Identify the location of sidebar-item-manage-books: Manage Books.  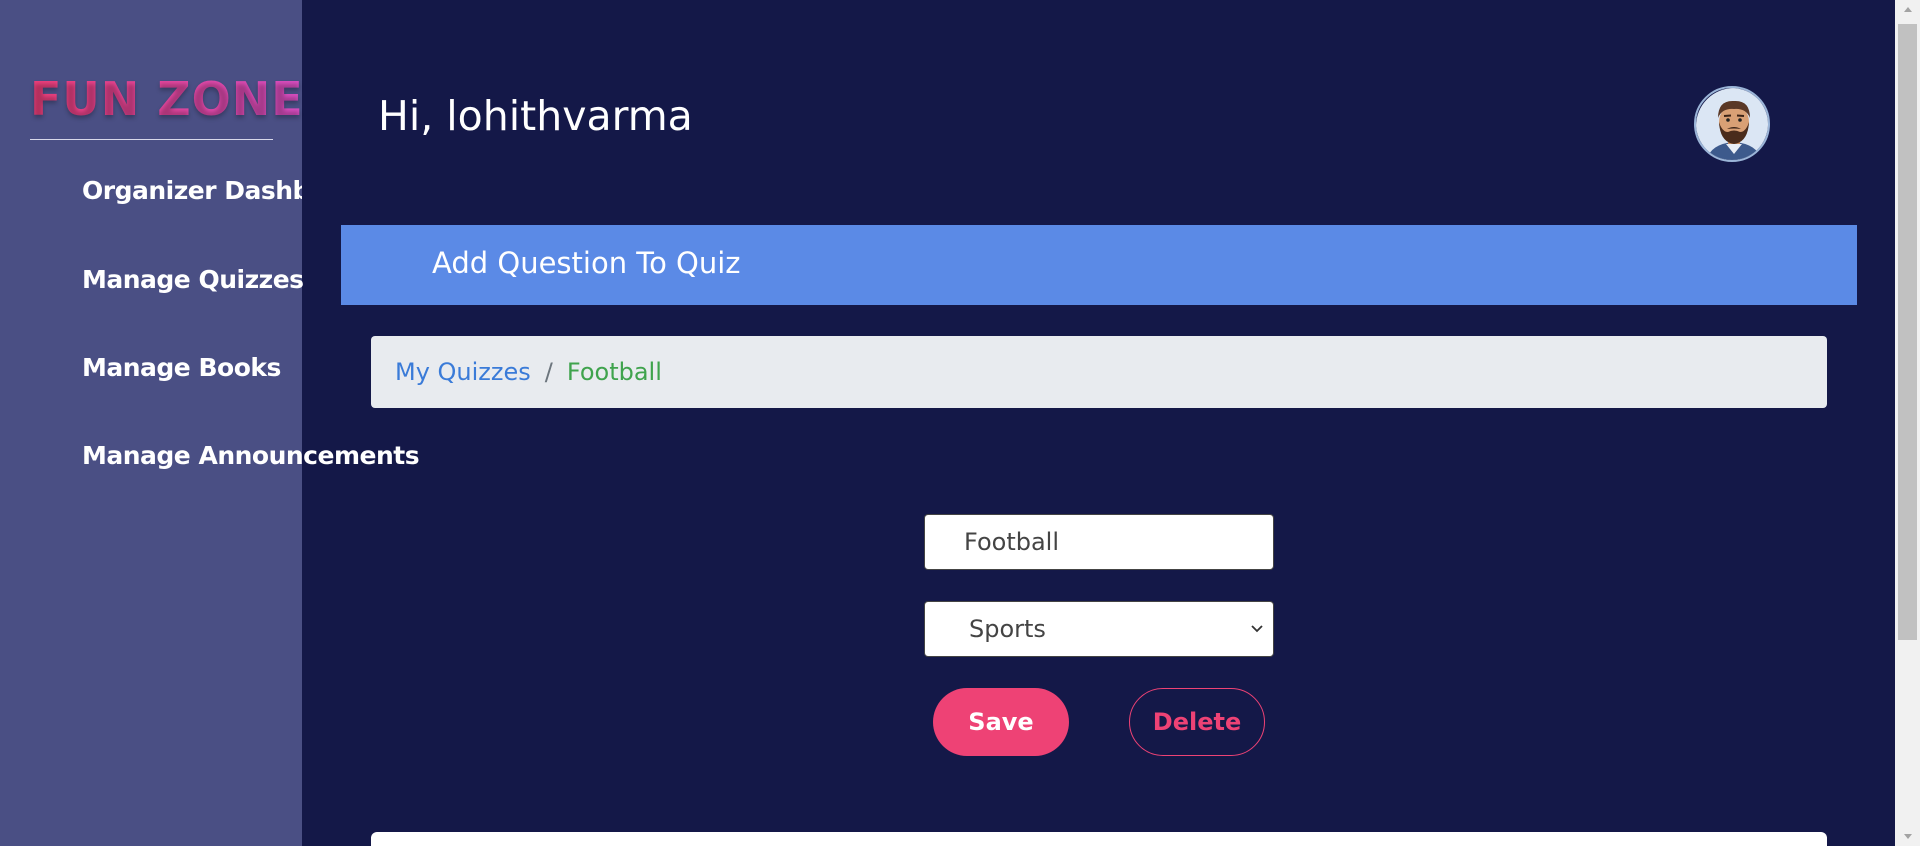
(181, 367).